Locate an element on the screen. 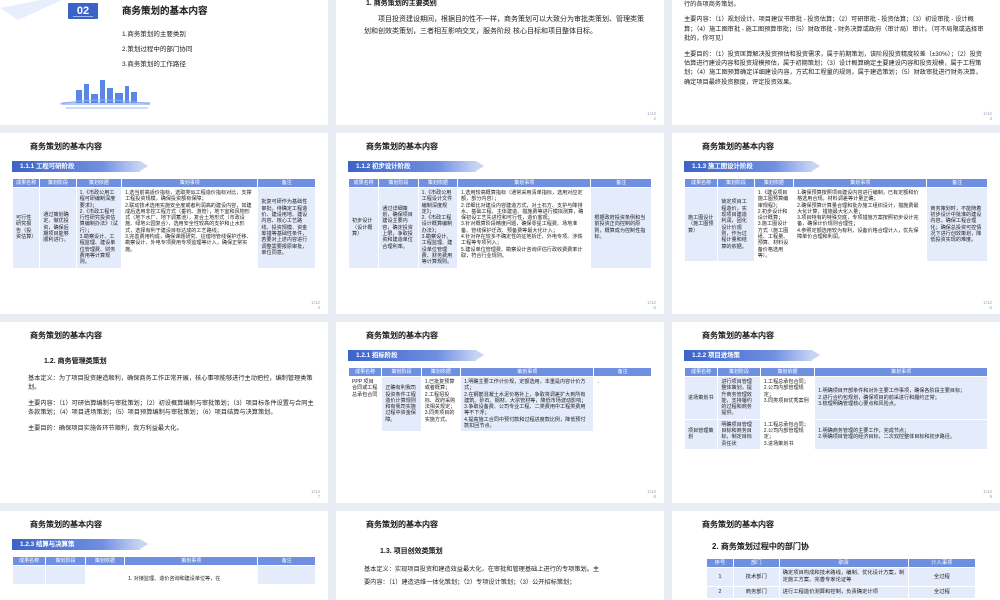  table-cell: 施工图设计（施工图预算） is located at coordinates (701, 224).